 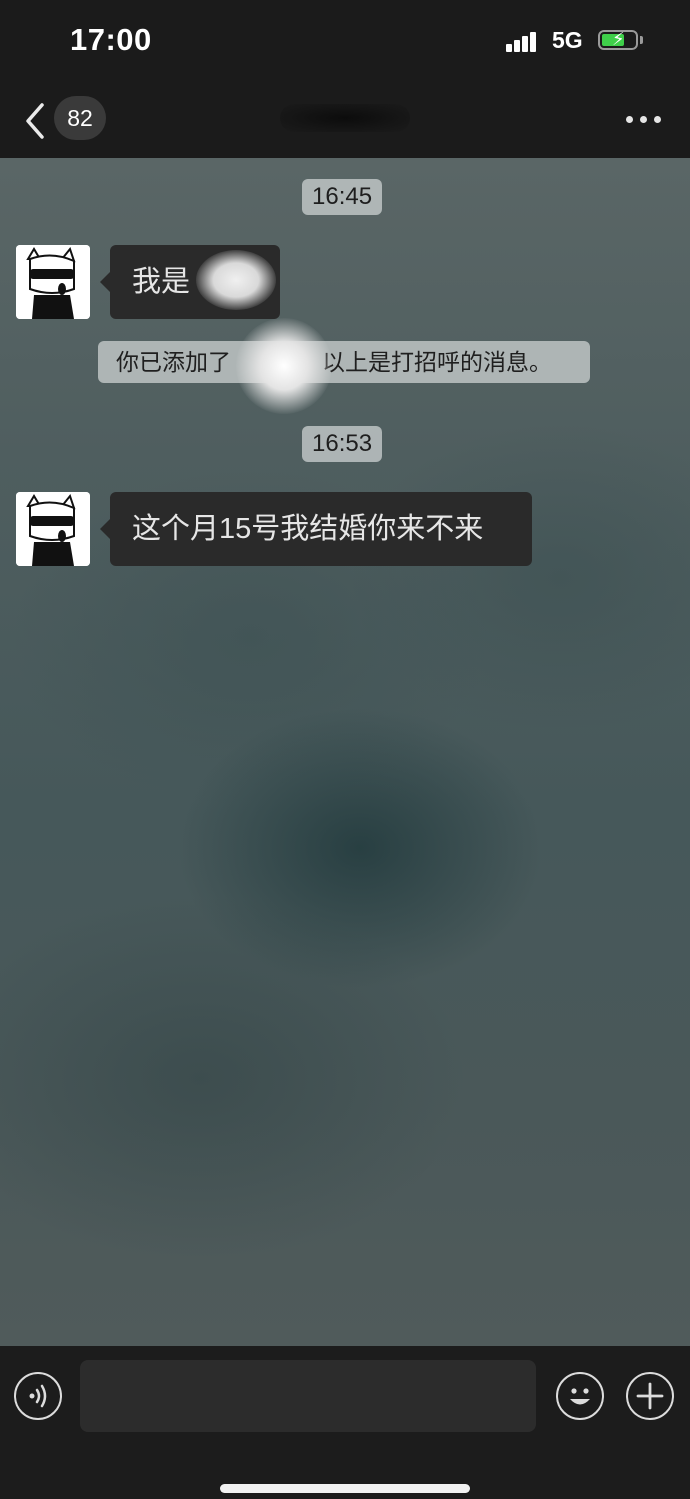 What do you see at coordinates (650, 1396) in the screenshot?
I see `plus-icon` at bounding box center [650, 1396].